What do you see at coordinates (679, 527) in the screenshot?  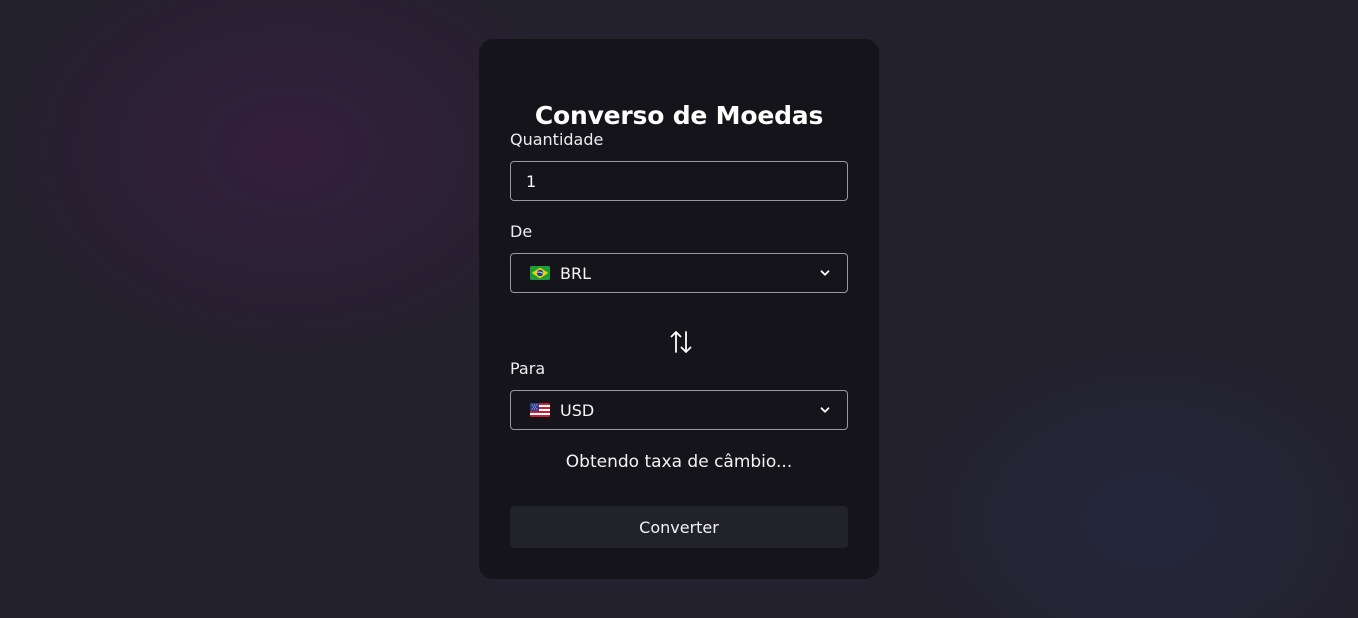 I see `convert-button: Converter` at bounding box center [679, 527].